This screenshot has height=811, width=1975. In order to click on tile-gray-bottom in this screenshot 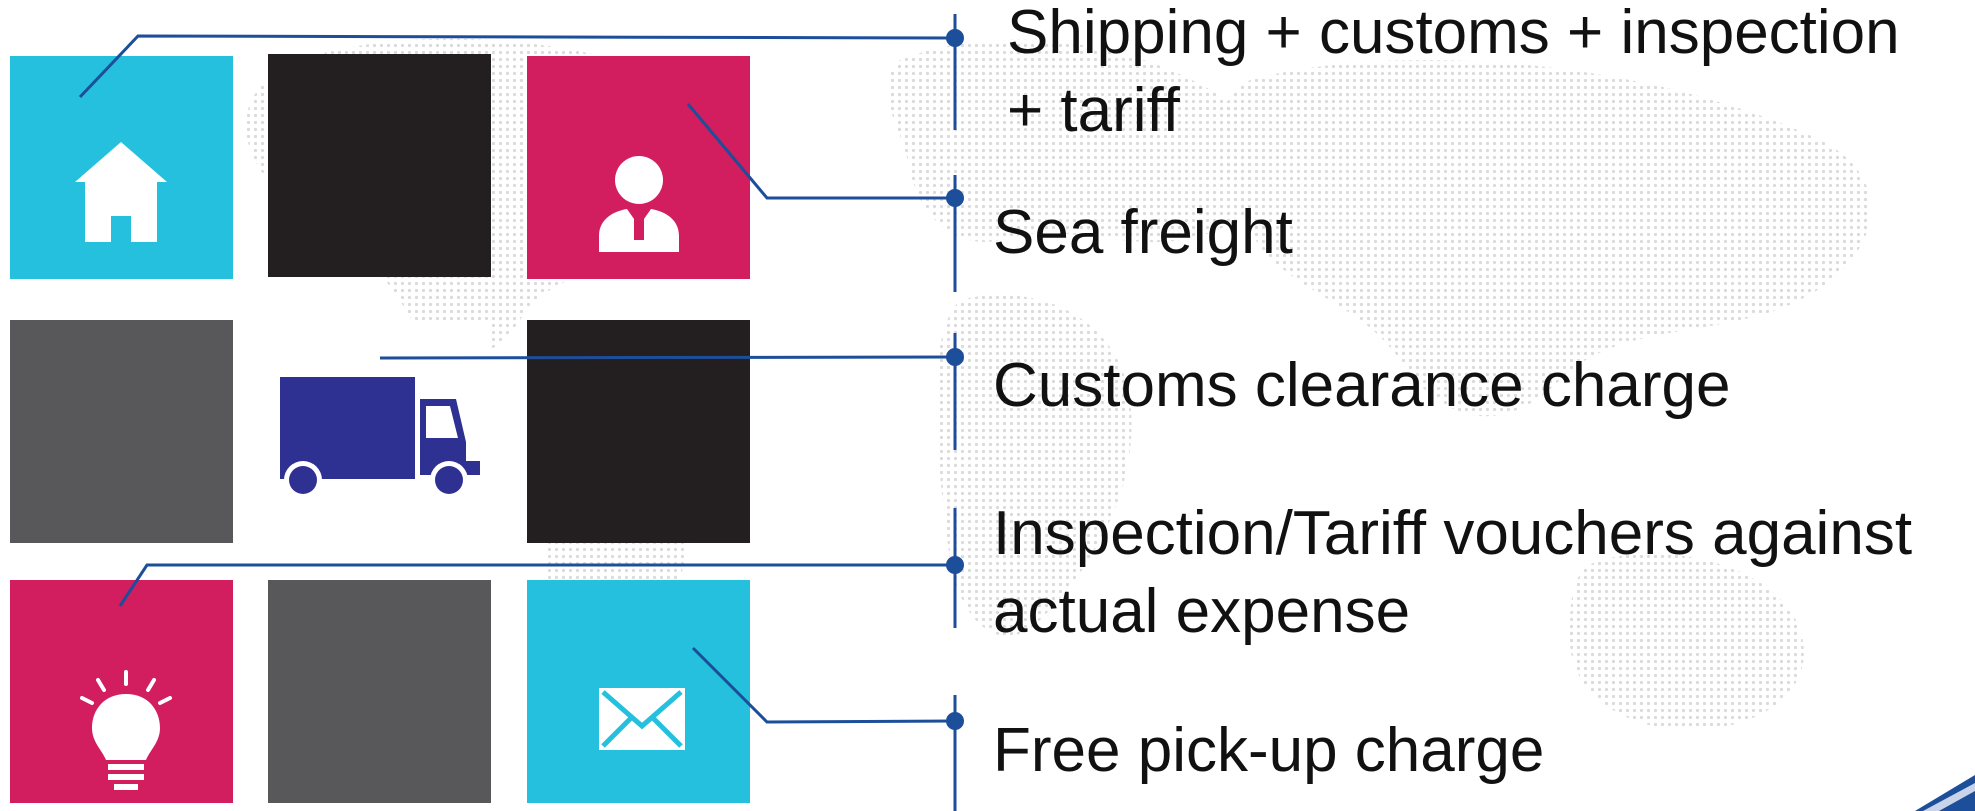, I will do `click(379, 691)`.